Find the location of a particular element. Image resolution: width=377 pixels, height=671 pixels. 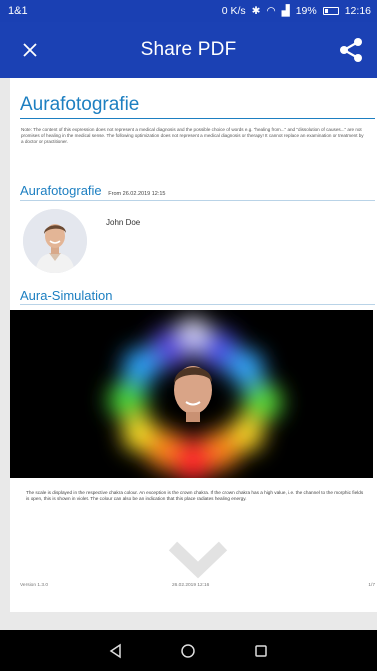

portrait-image is located at coordinates (55, 241).